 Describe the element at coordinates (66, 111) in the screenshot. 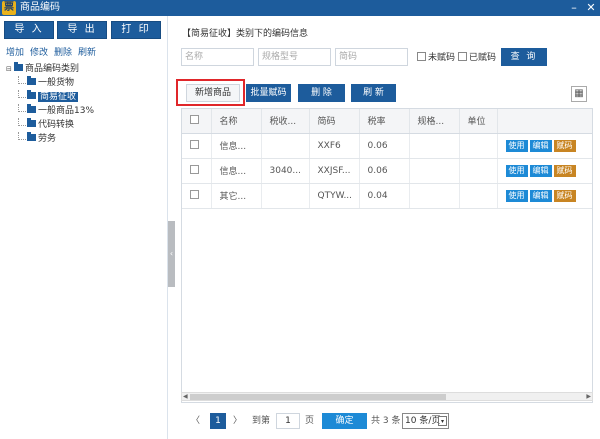

I see `tree-item-label: 一般商品13%` at that location.